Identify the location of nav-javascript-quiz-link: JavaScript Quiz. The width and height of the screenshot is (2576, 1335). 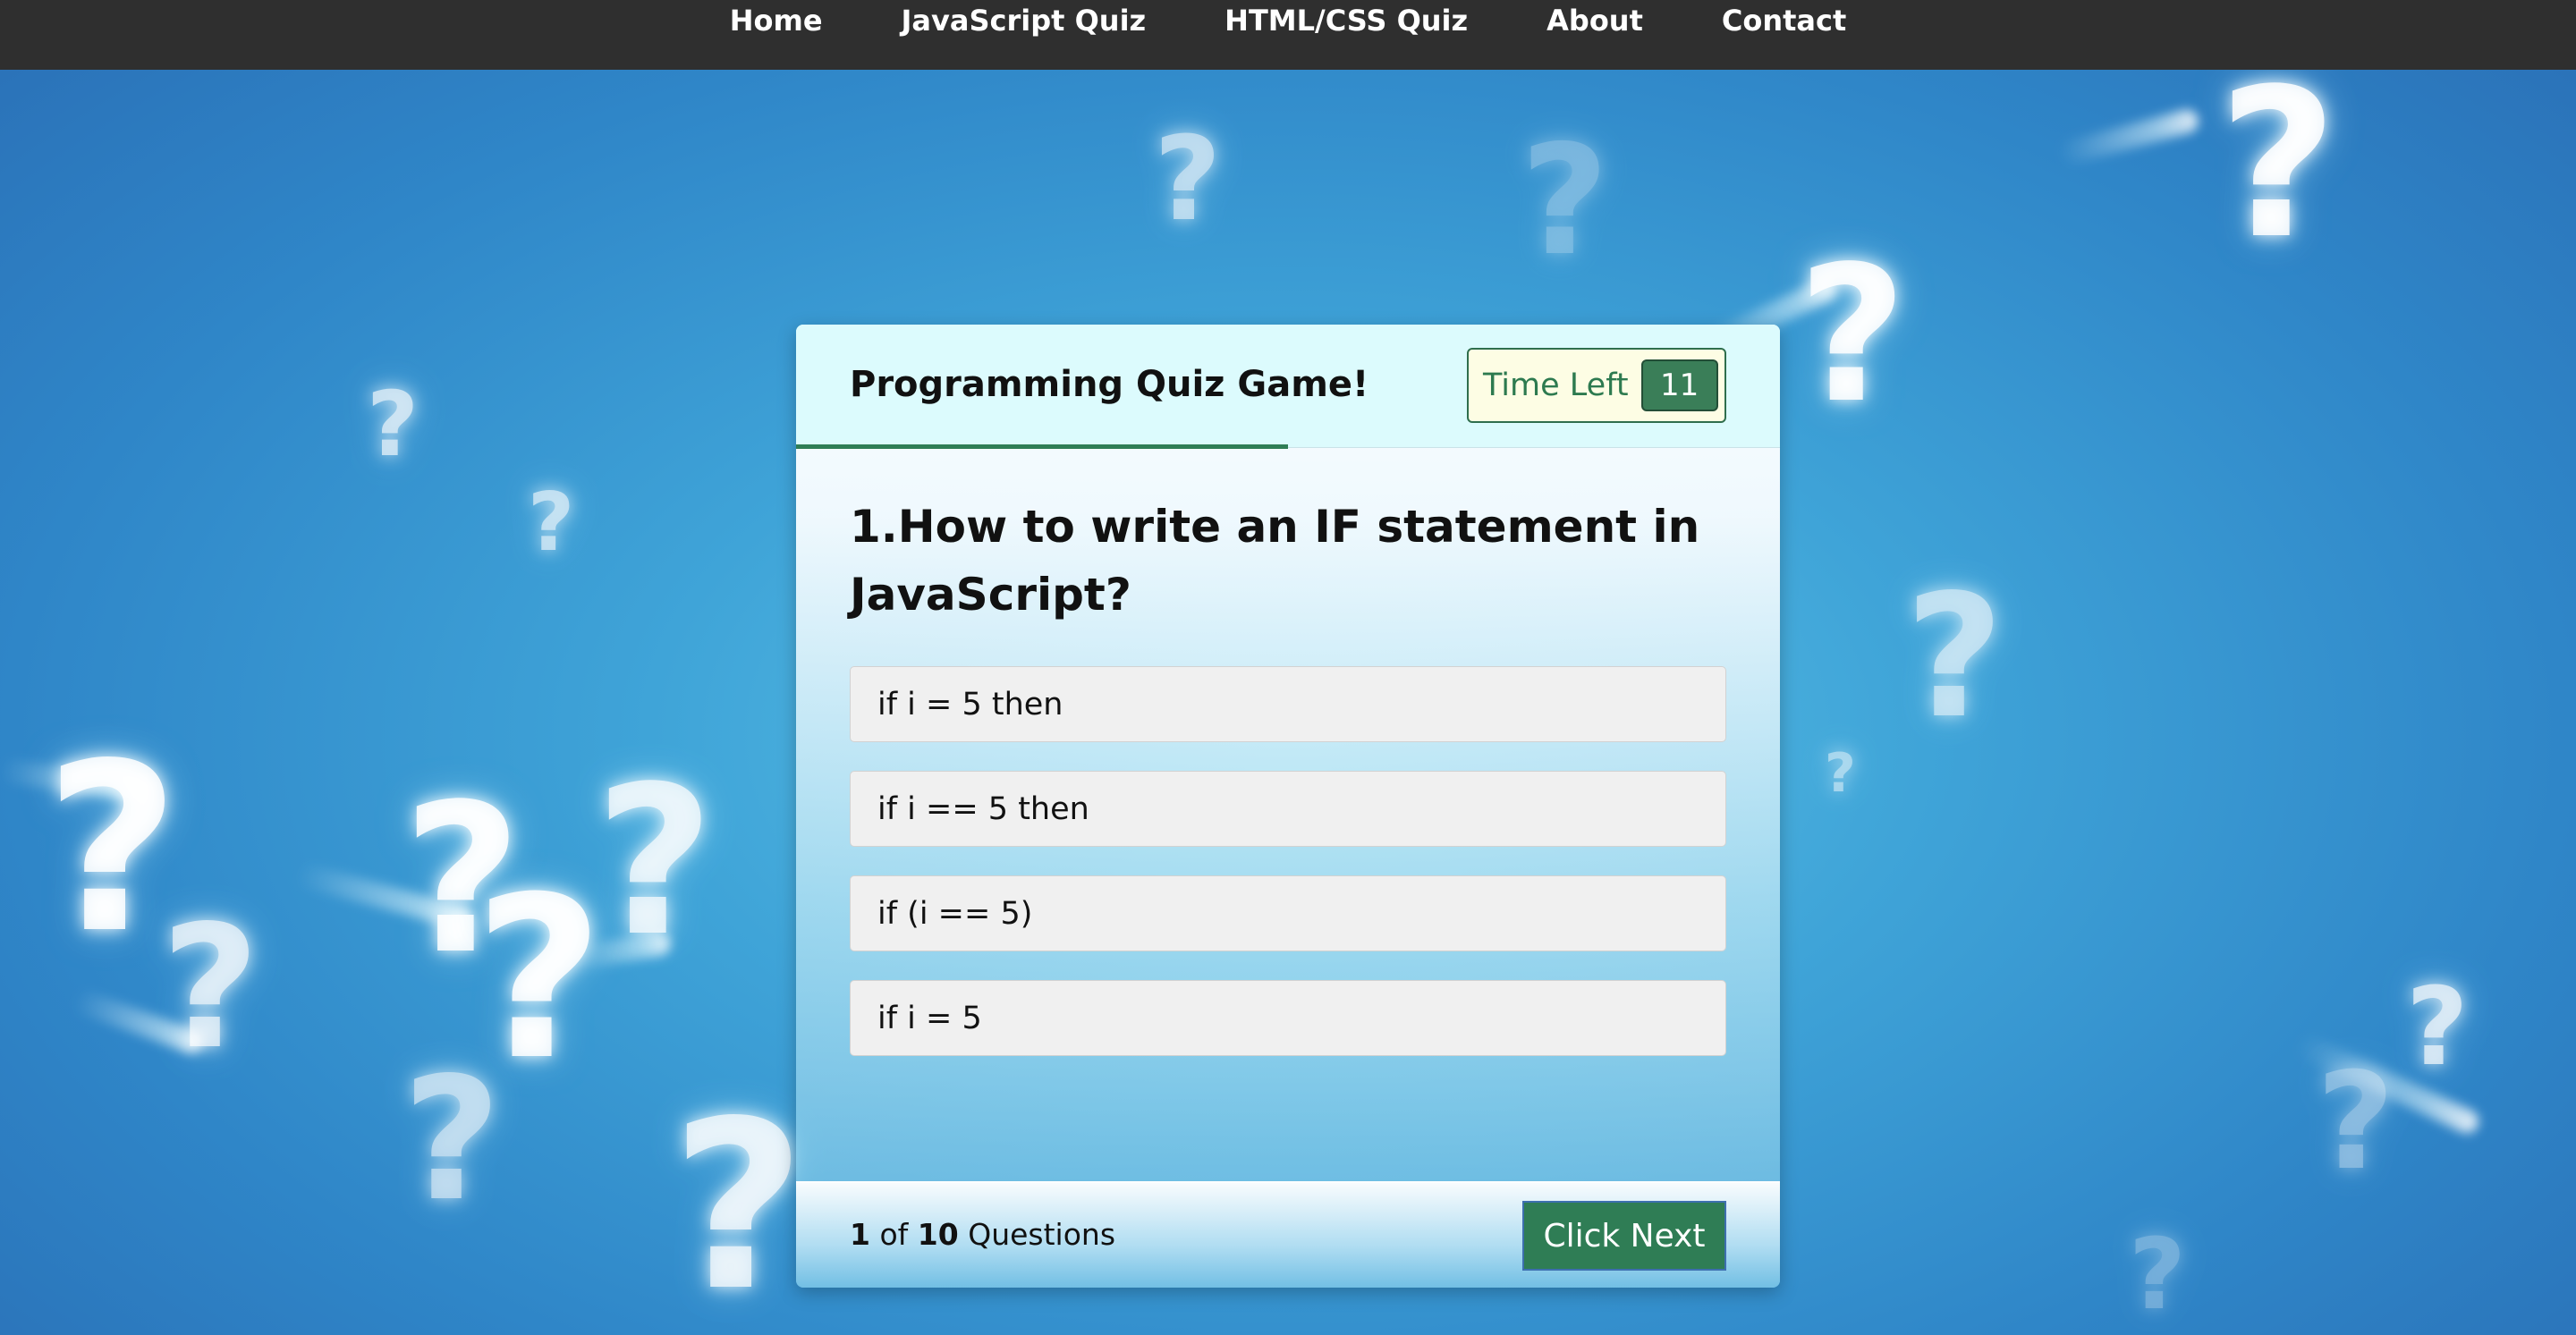
(1024, 19).